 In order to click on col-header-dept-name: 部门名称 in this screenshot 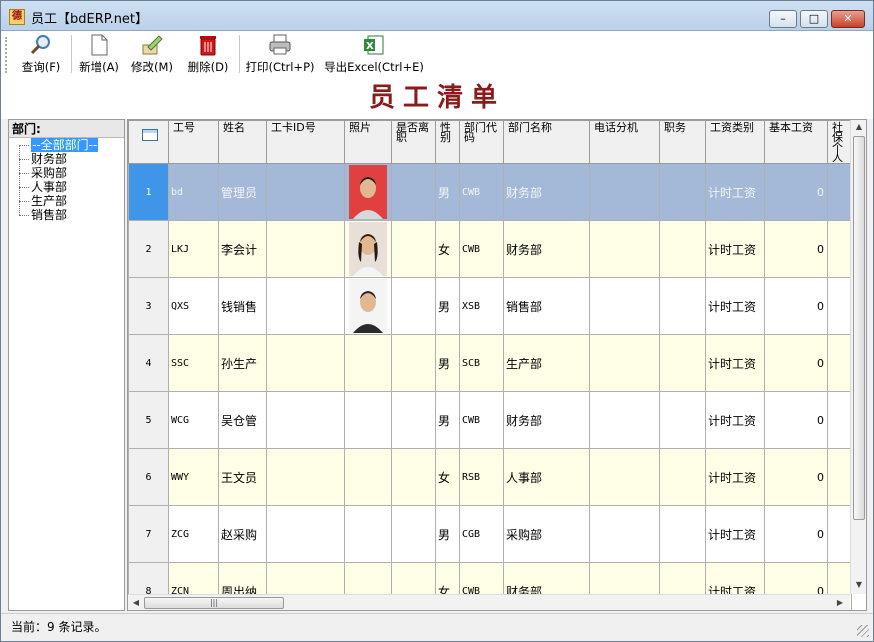, I will do `click(546, 142)`.